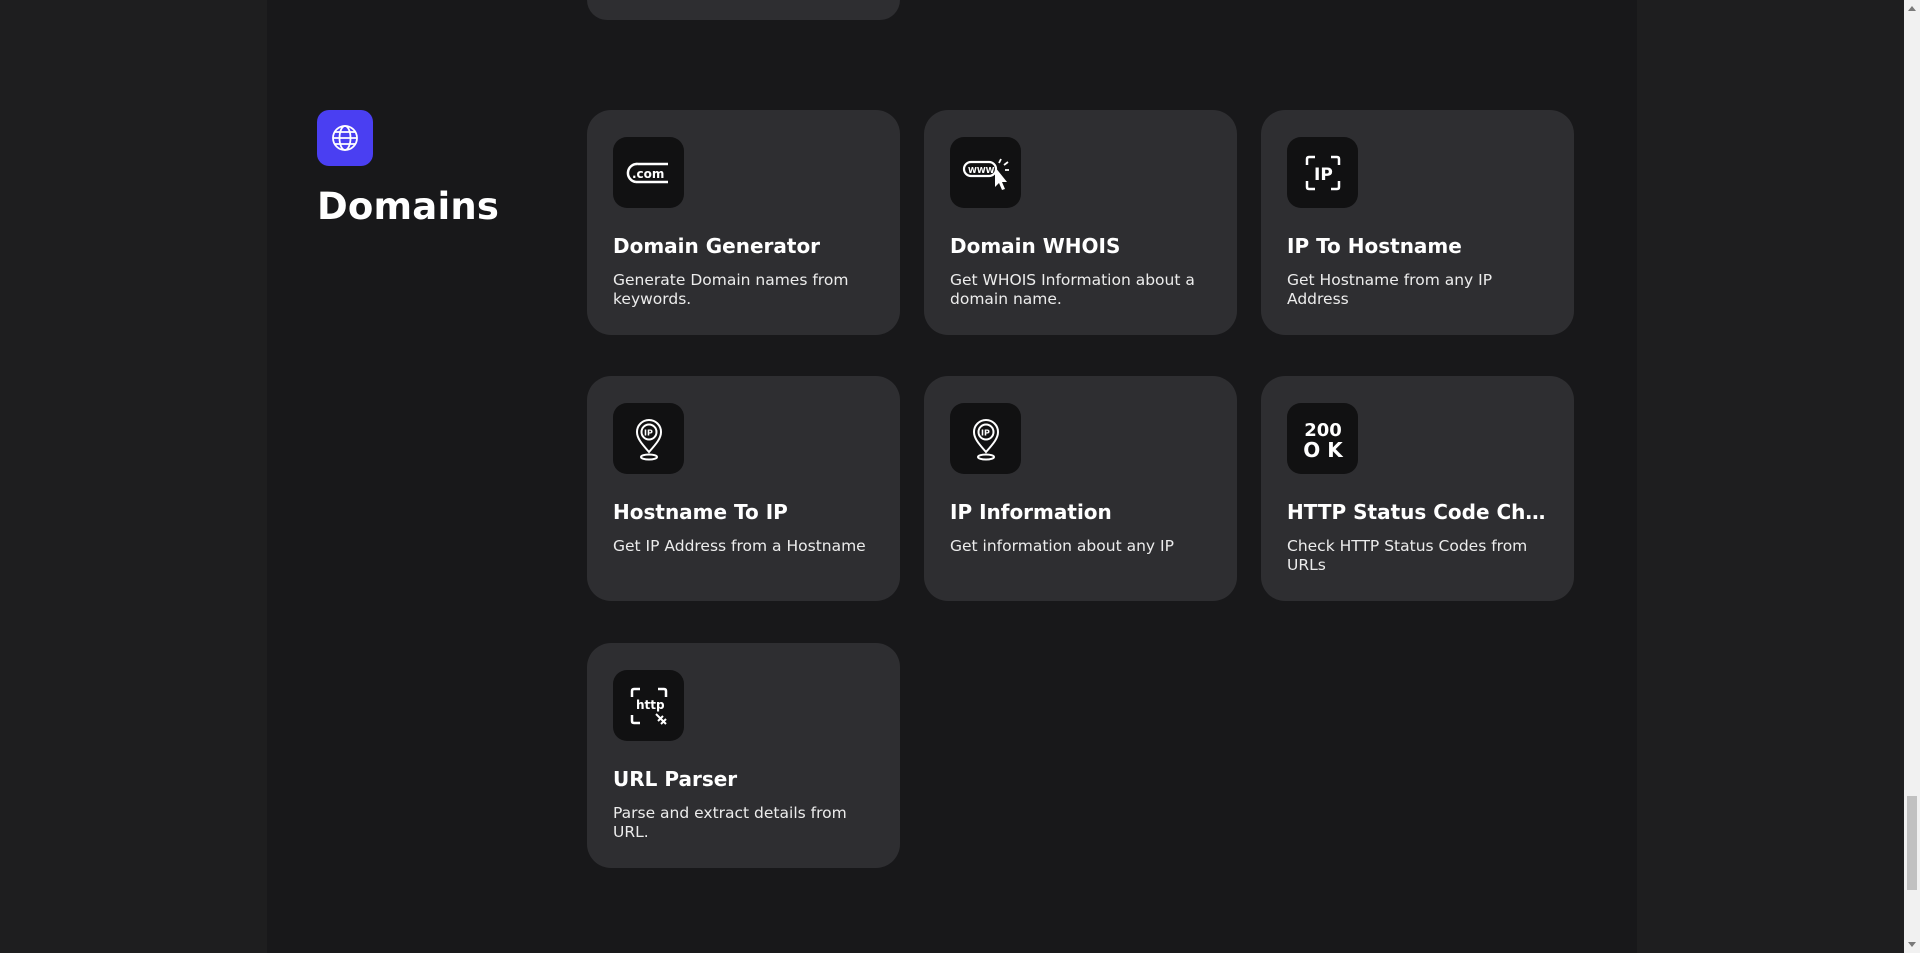 The height and width of the screenshot is (953, 1920). Describe the element at coordinates (1031, 512) in the screenshot. I see `card-title: IP Information` at that location.